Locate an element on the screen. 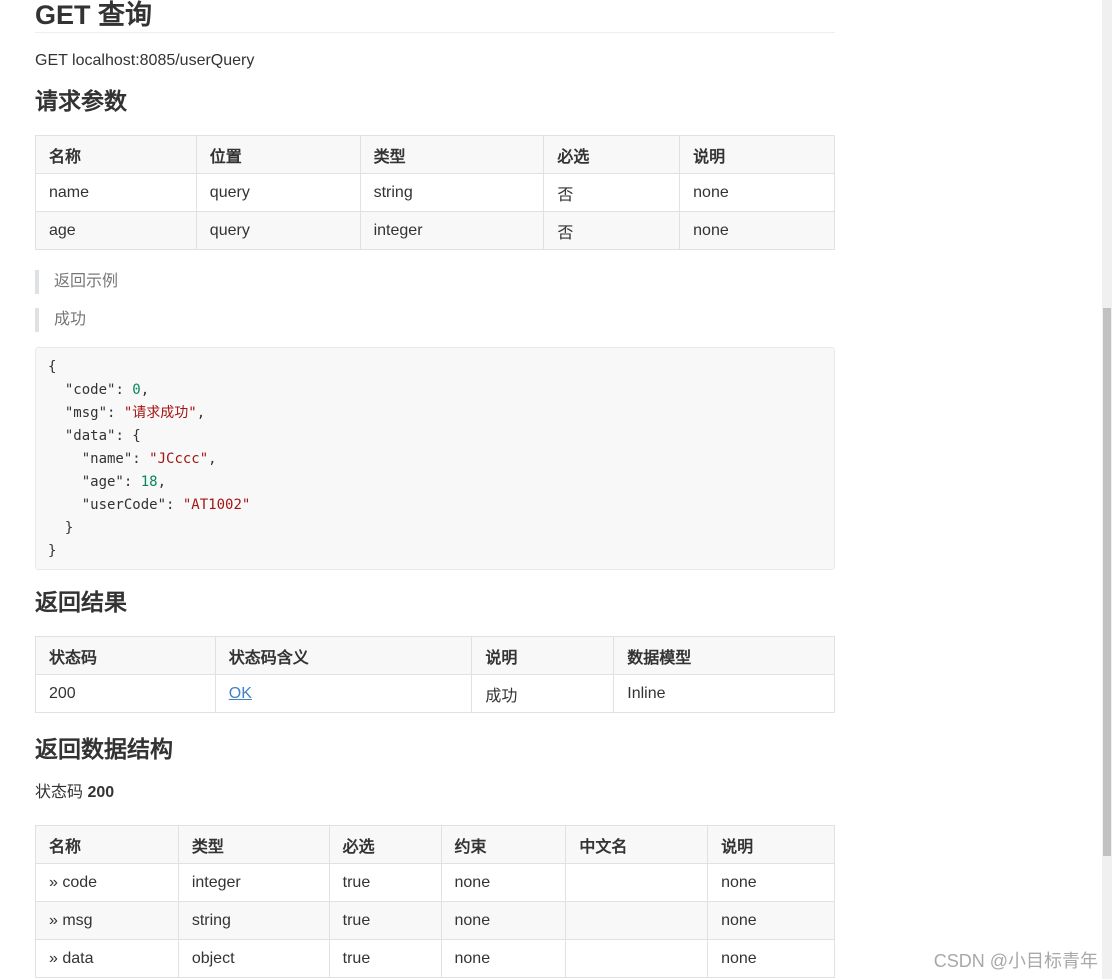 The image size is (1112, 979). result-heading: 返回结果 is located at coordinates (81, 602).